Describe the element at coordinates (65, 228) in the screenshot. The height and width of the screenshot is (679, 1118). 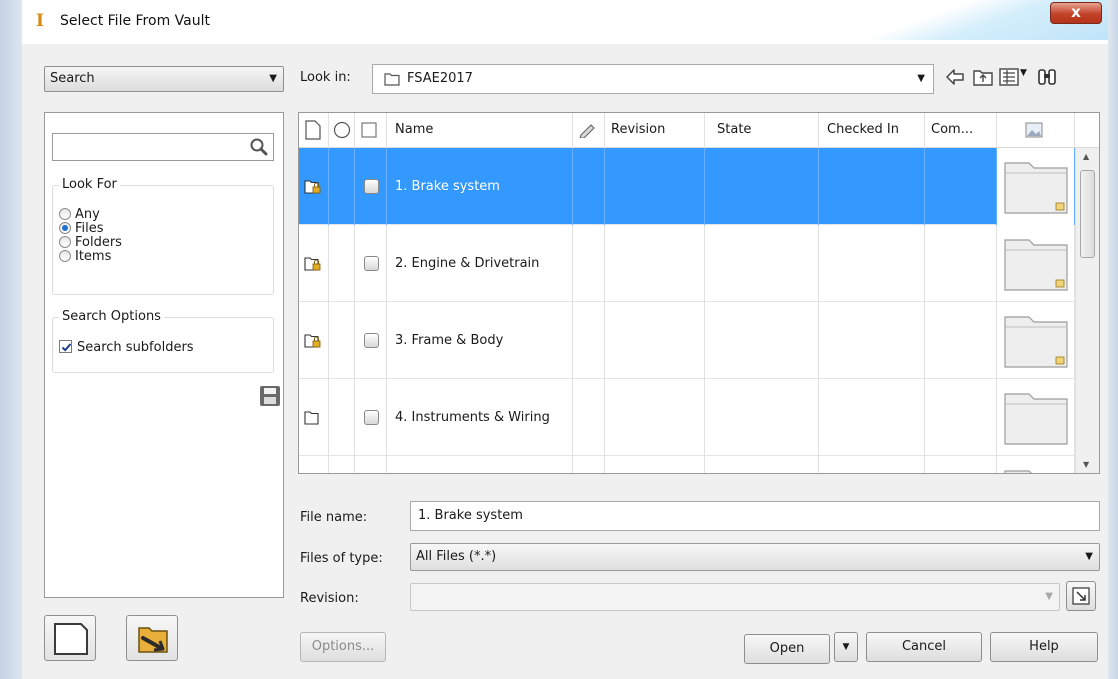
I see `radio-files-button` at that location.